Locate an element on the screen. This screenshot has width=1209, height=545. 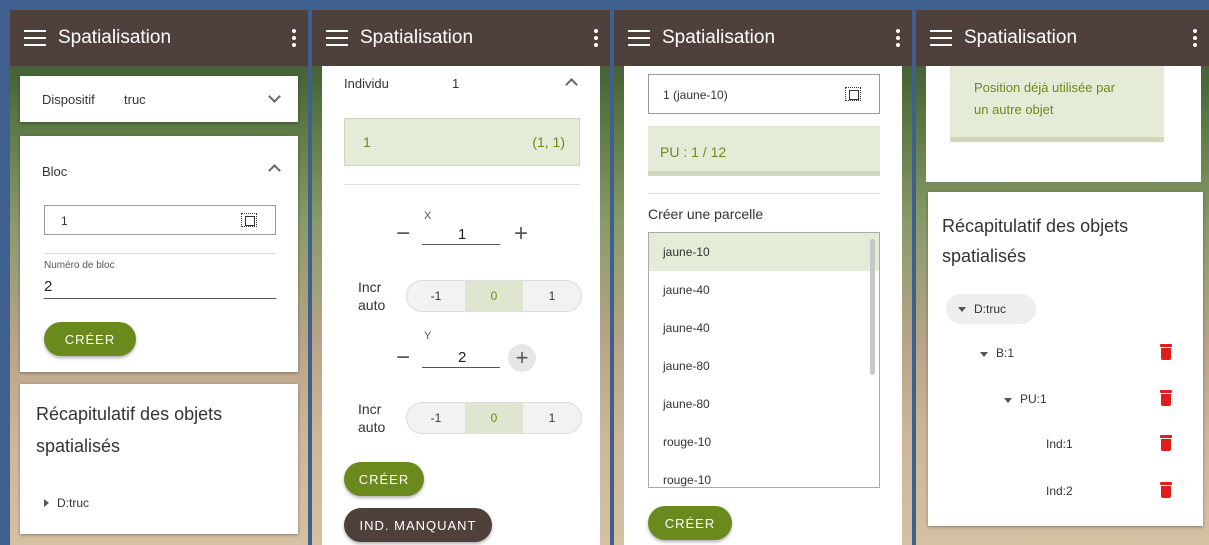
individu-label: Individu is located at coordinates (366, 83).